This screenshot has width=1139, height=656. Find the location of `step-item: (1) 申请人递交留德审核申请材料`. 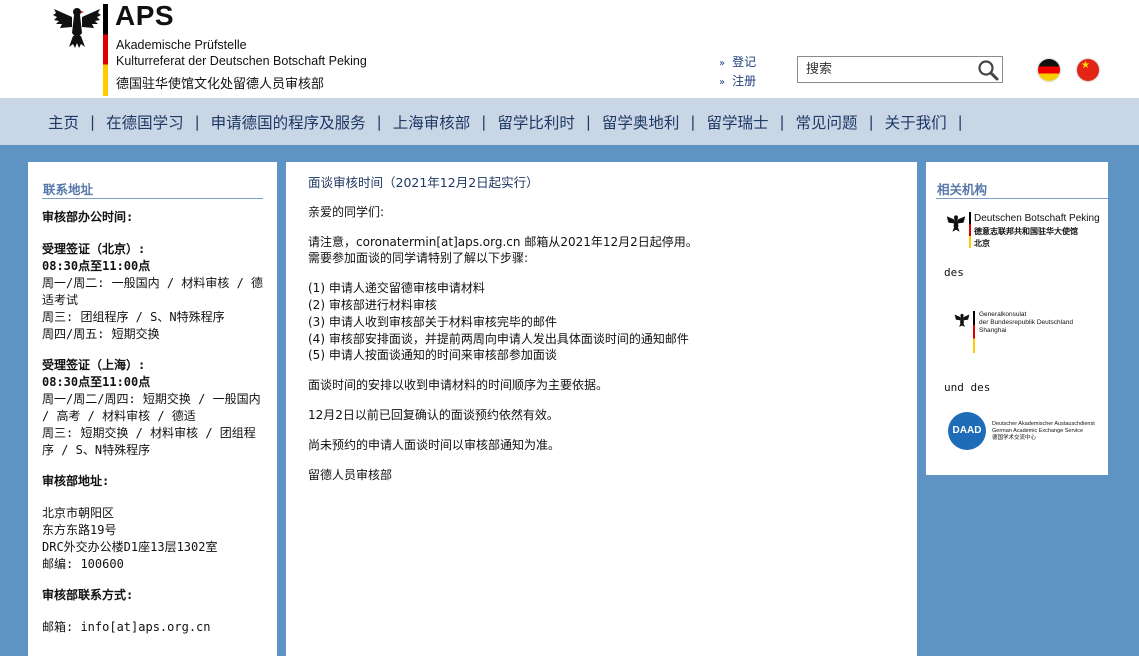

step-item: (1) 申请人递交留德审核申请材料 is located at coordinates (396, 288).